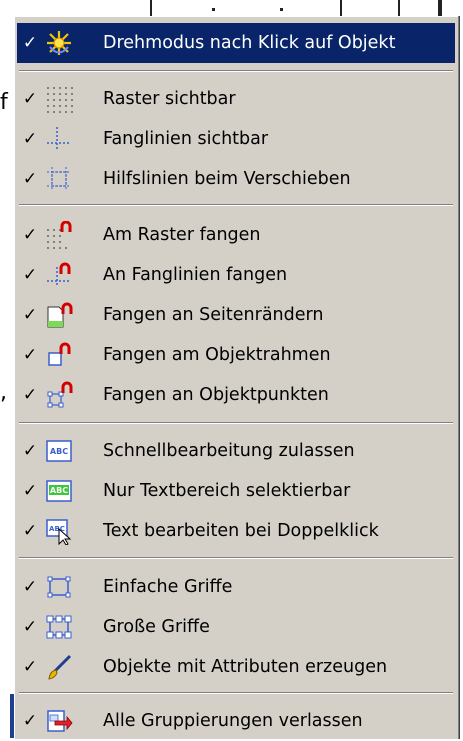 The width and height of the screenshot is (463, 741). Describe the element at coordinates (4, 102) in the screenshot. I see `background-text-f: f` at that location.